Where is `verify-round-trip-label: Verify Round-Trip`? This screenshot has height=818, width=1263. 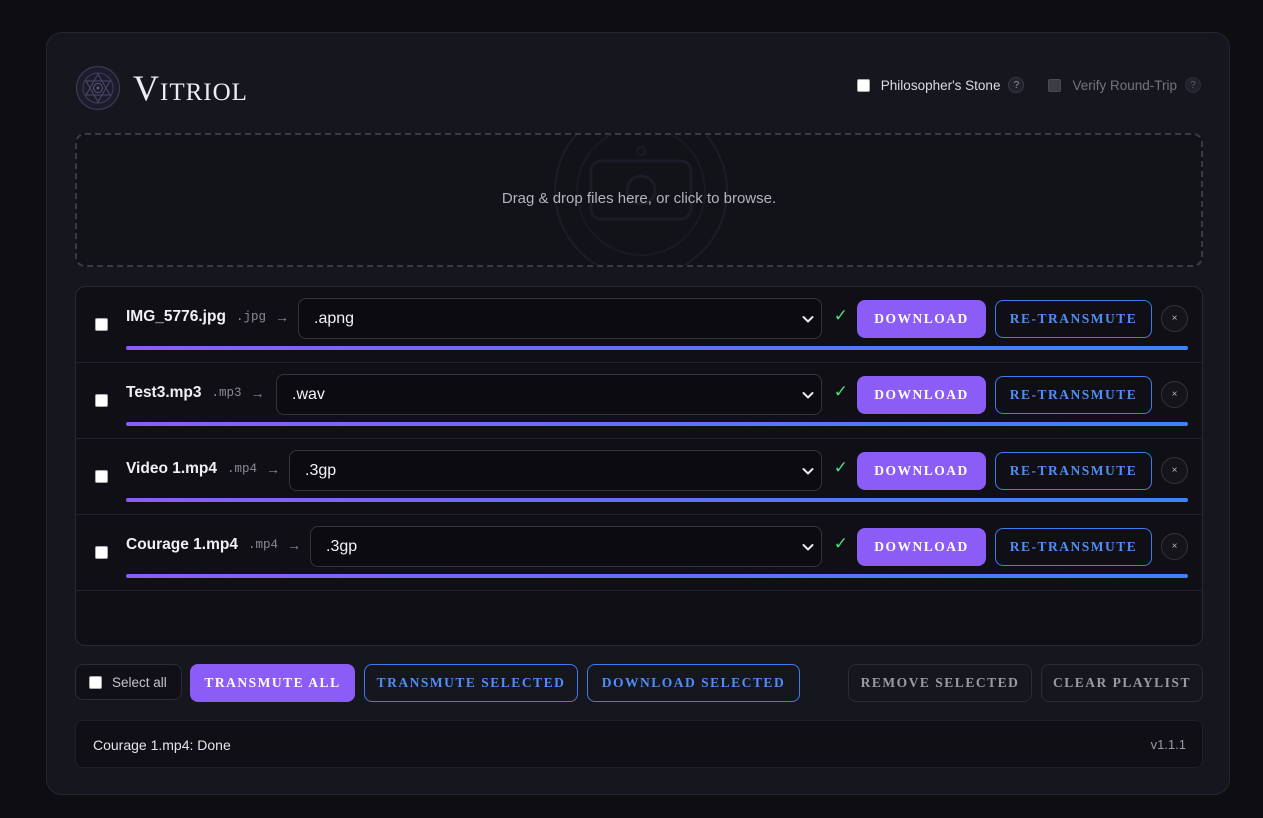 verify-round-trip-label: Verify Round-Trip is located at coordinates (1124, 85).